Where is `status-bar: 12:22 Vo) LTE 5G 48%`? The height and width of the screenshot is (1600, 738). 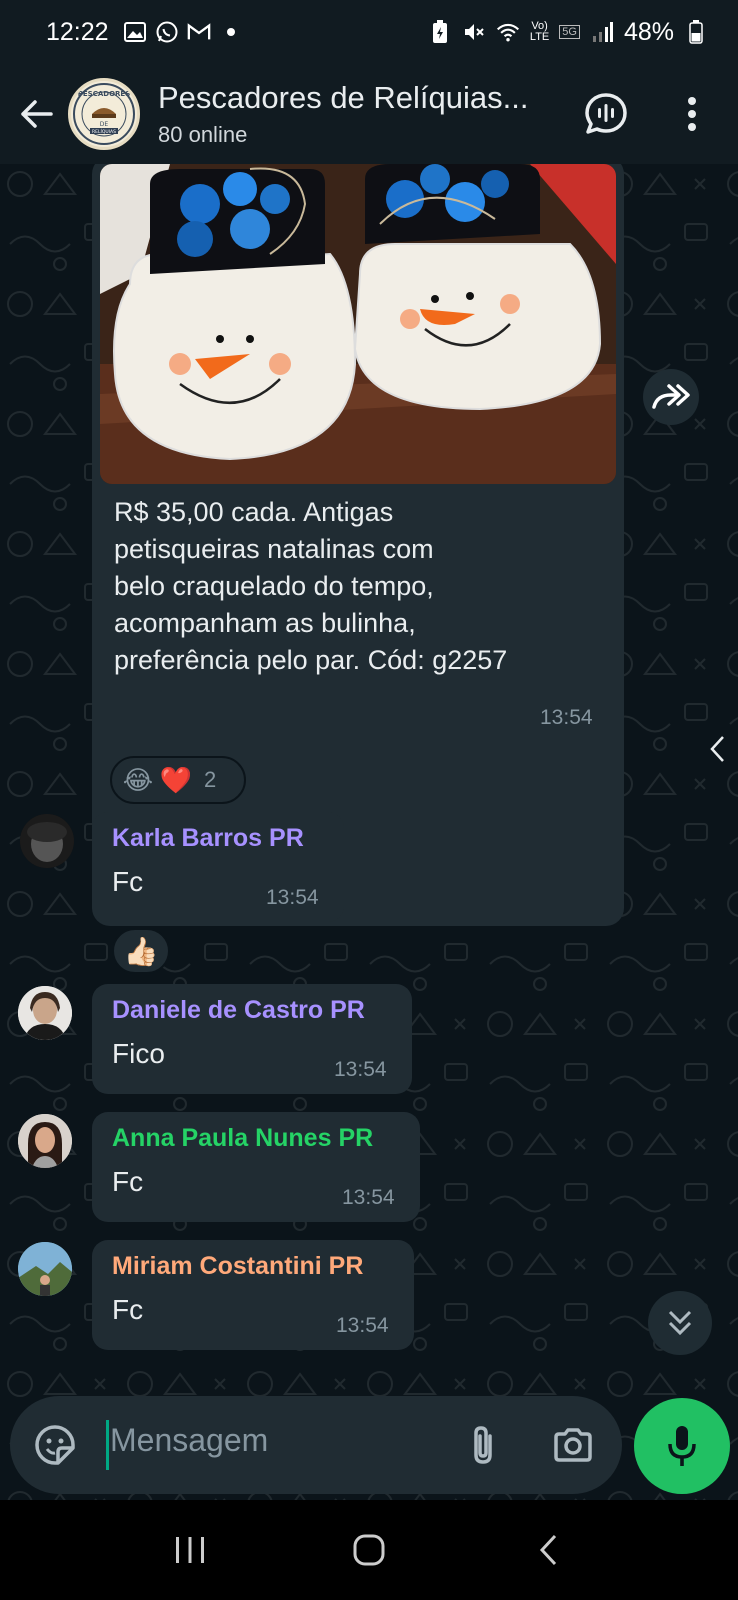
status-bar: 12:22 Vo) LTE 5G 48% is located at coordinates (369, 32).